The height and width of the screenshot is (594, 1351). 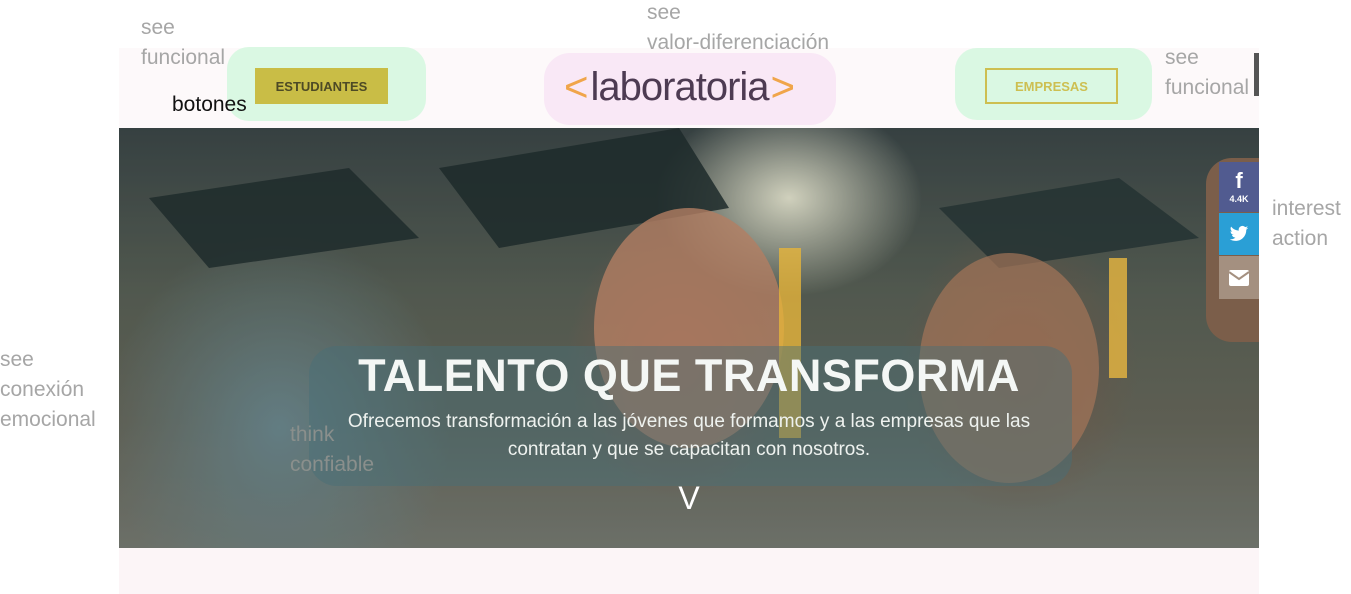 I want to click on logo-right-bracket: >, so click(x=783, y=86).